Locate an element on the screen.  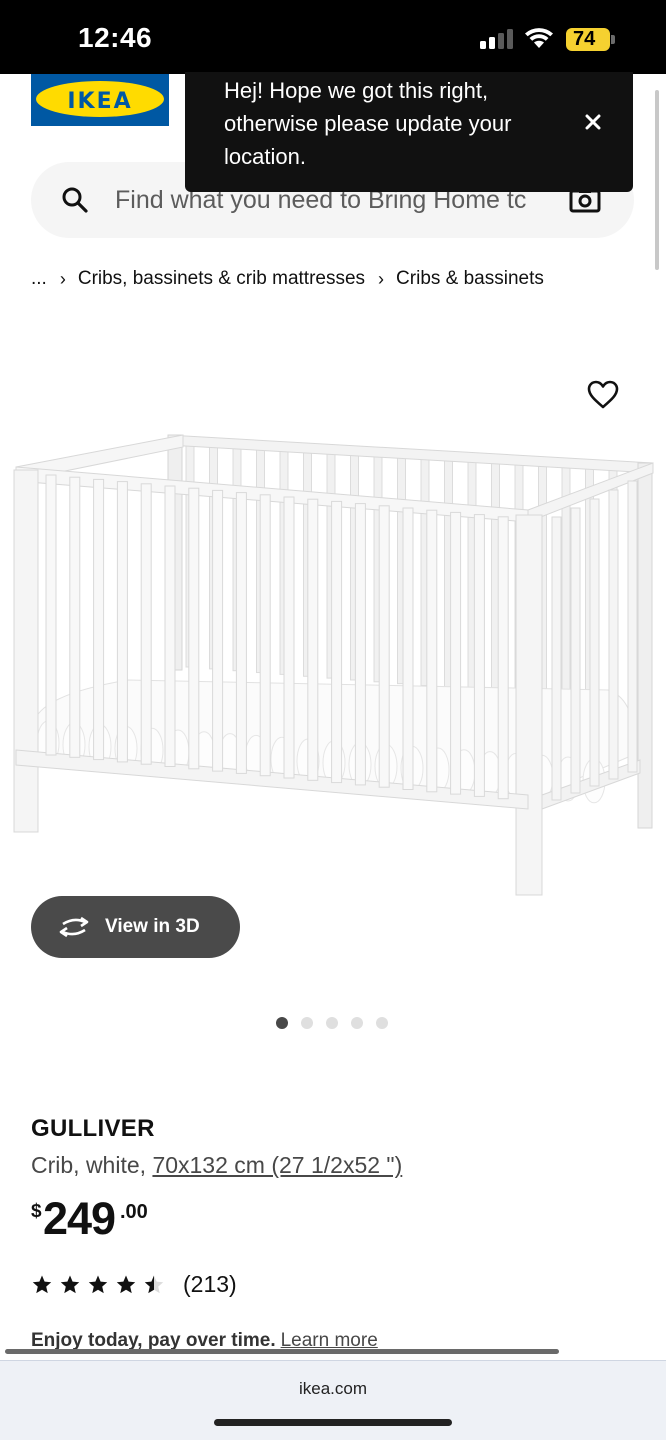
signal-icon is located at coordinates (497, 39).